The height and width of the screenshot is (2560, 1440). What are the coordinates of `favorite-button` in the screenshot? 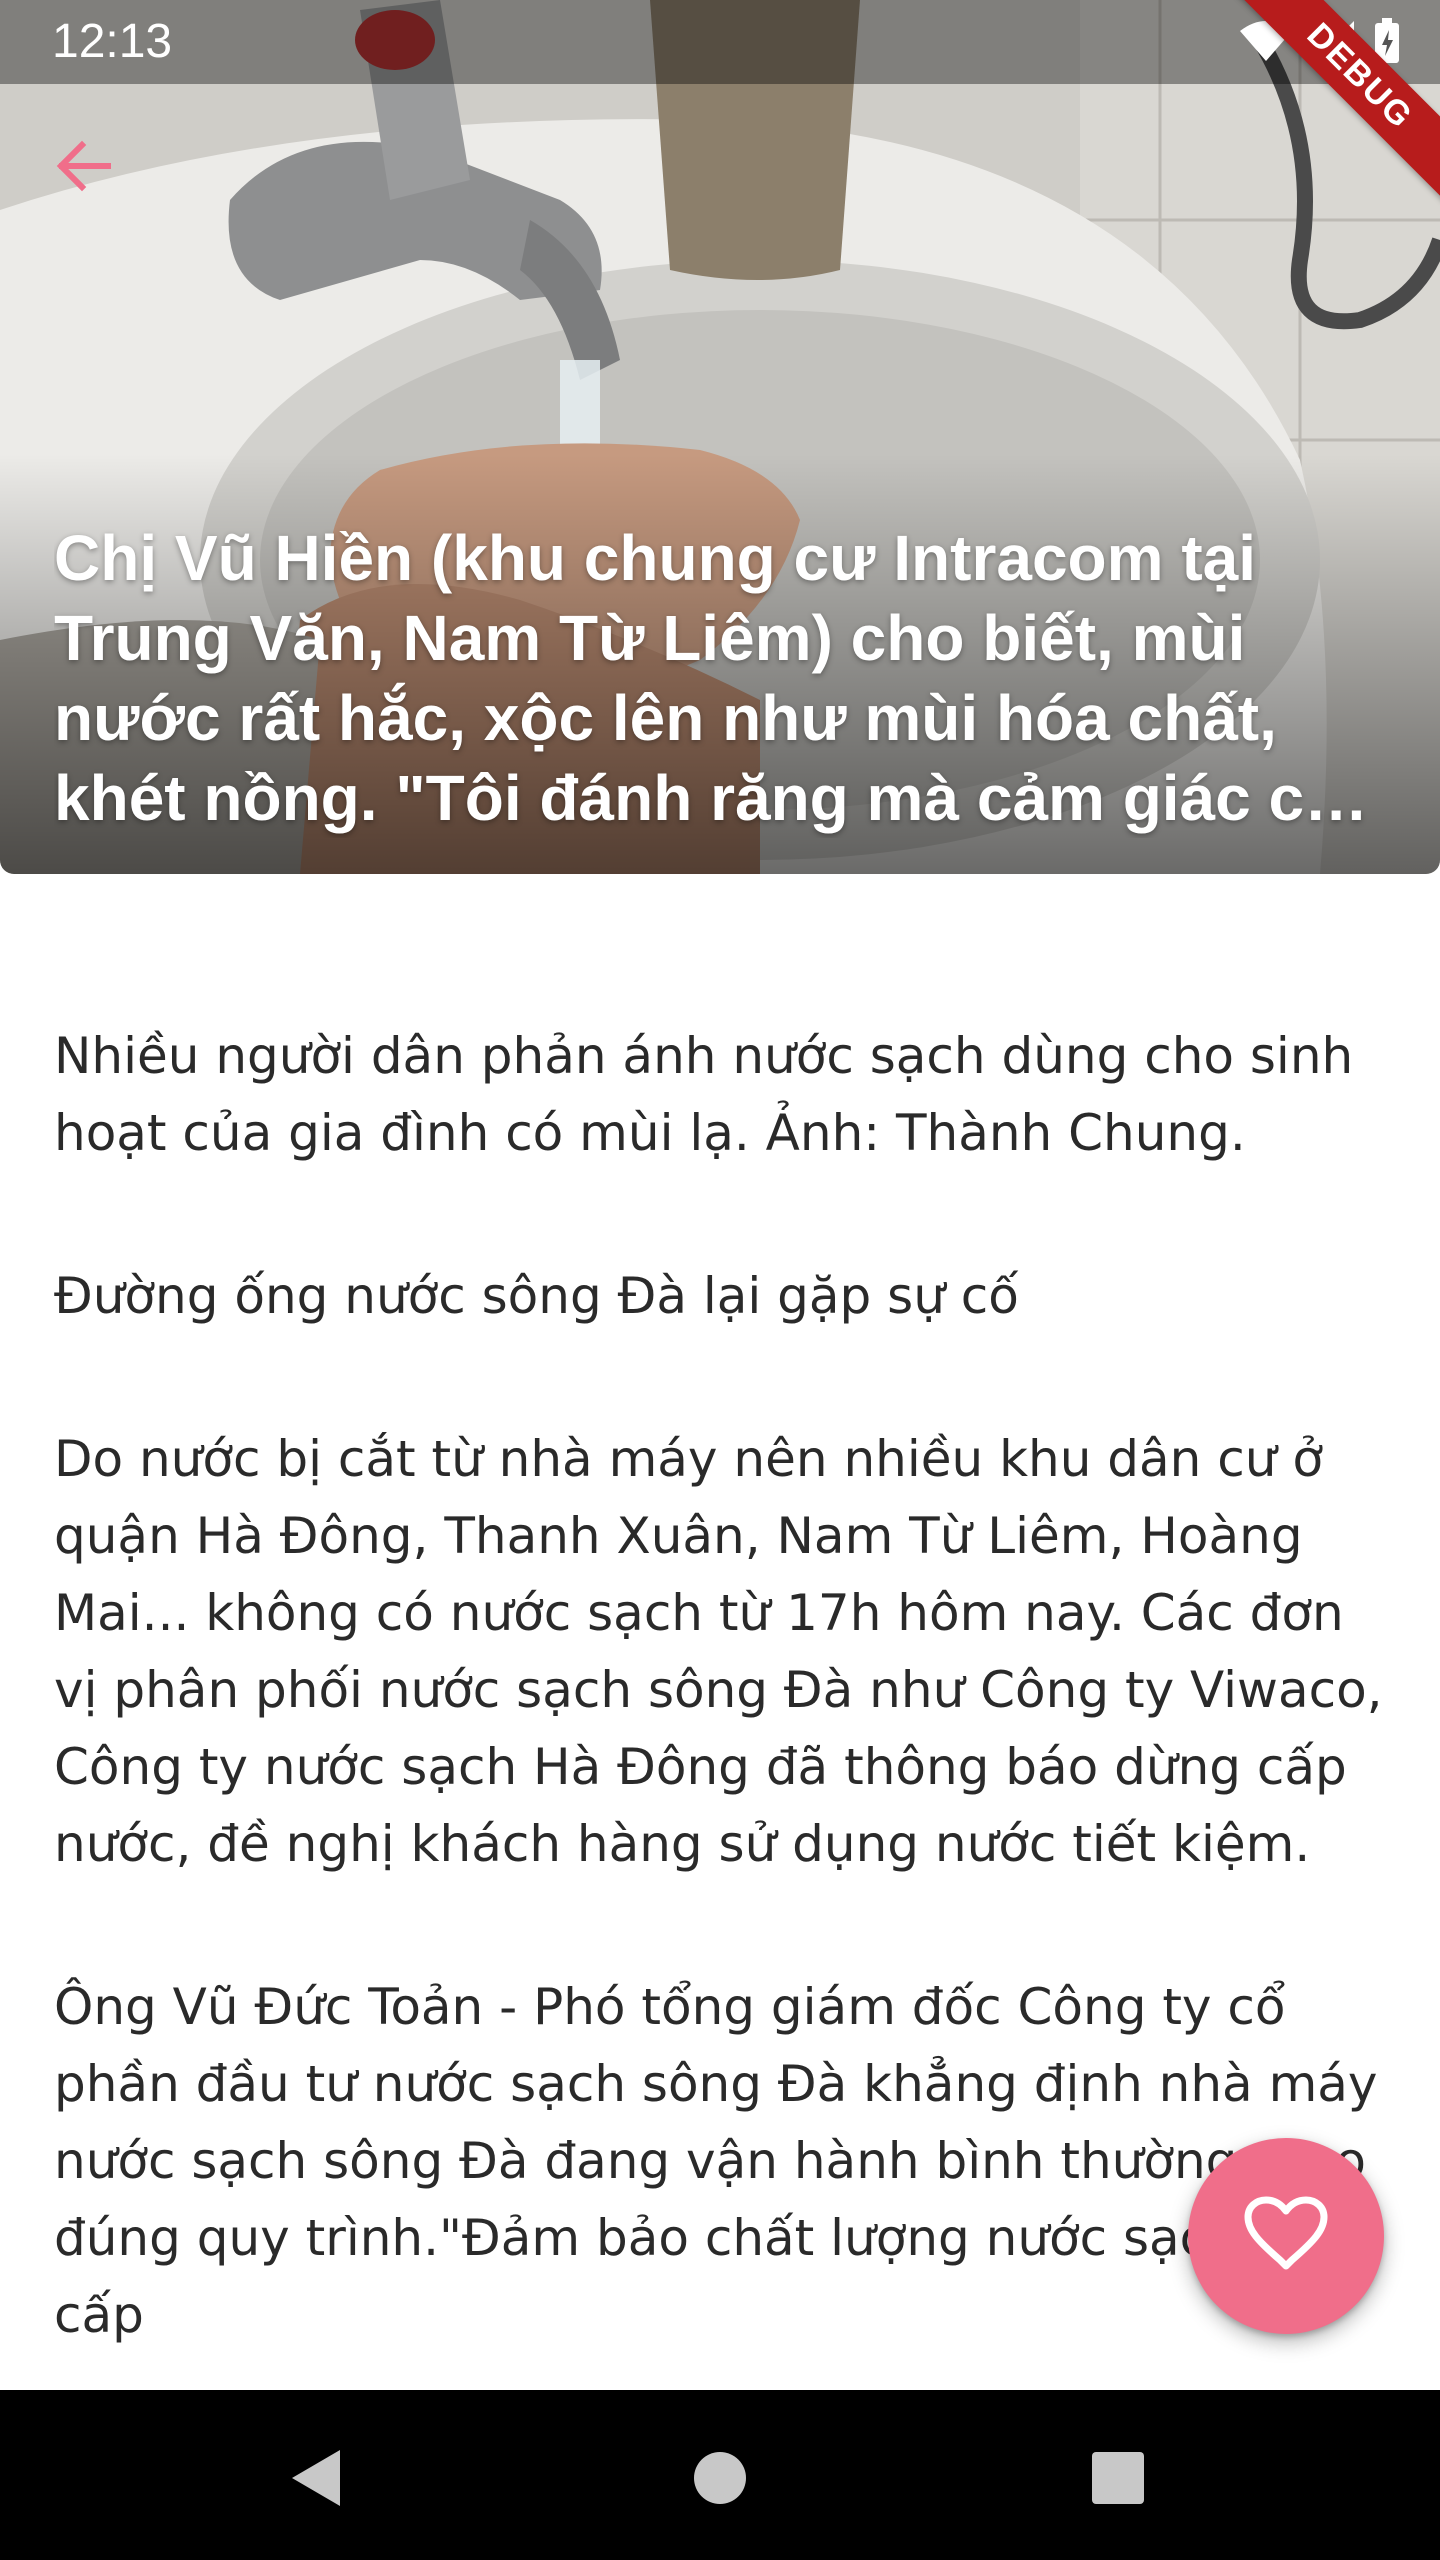 It's located at (1286, 2236).